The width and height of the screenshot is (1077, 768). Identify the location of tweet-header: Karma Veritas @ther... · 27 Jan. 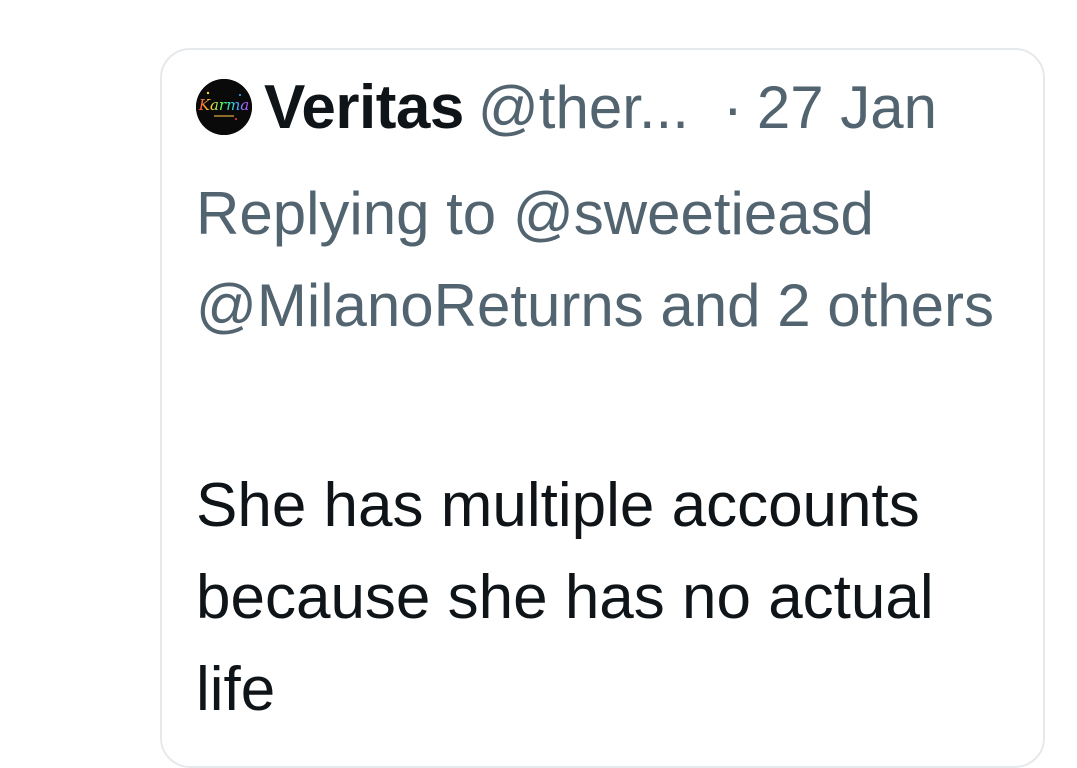
(566, 107).